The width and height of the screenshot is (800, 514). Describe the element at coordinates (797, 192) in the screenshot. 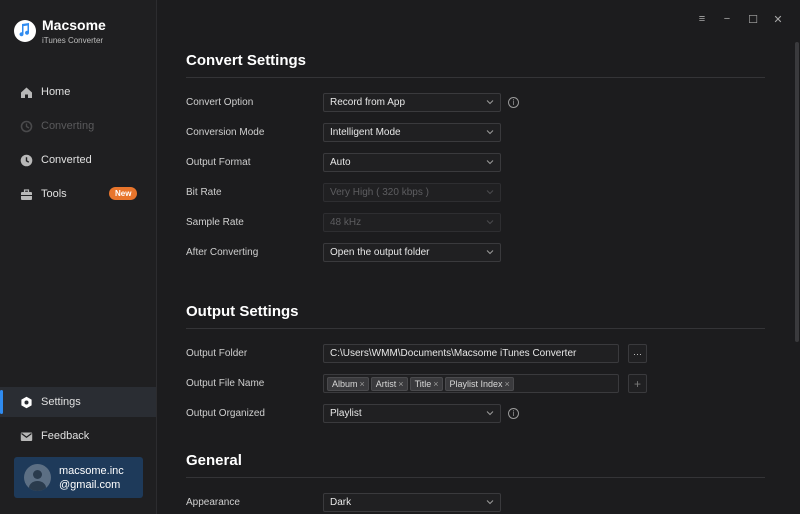

I see `scrollbar` at that location.